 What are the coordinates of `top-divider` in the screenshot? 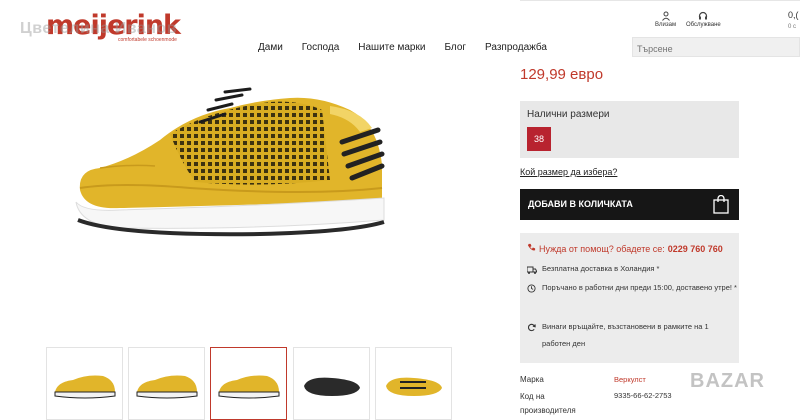 It's located at (660, 0).